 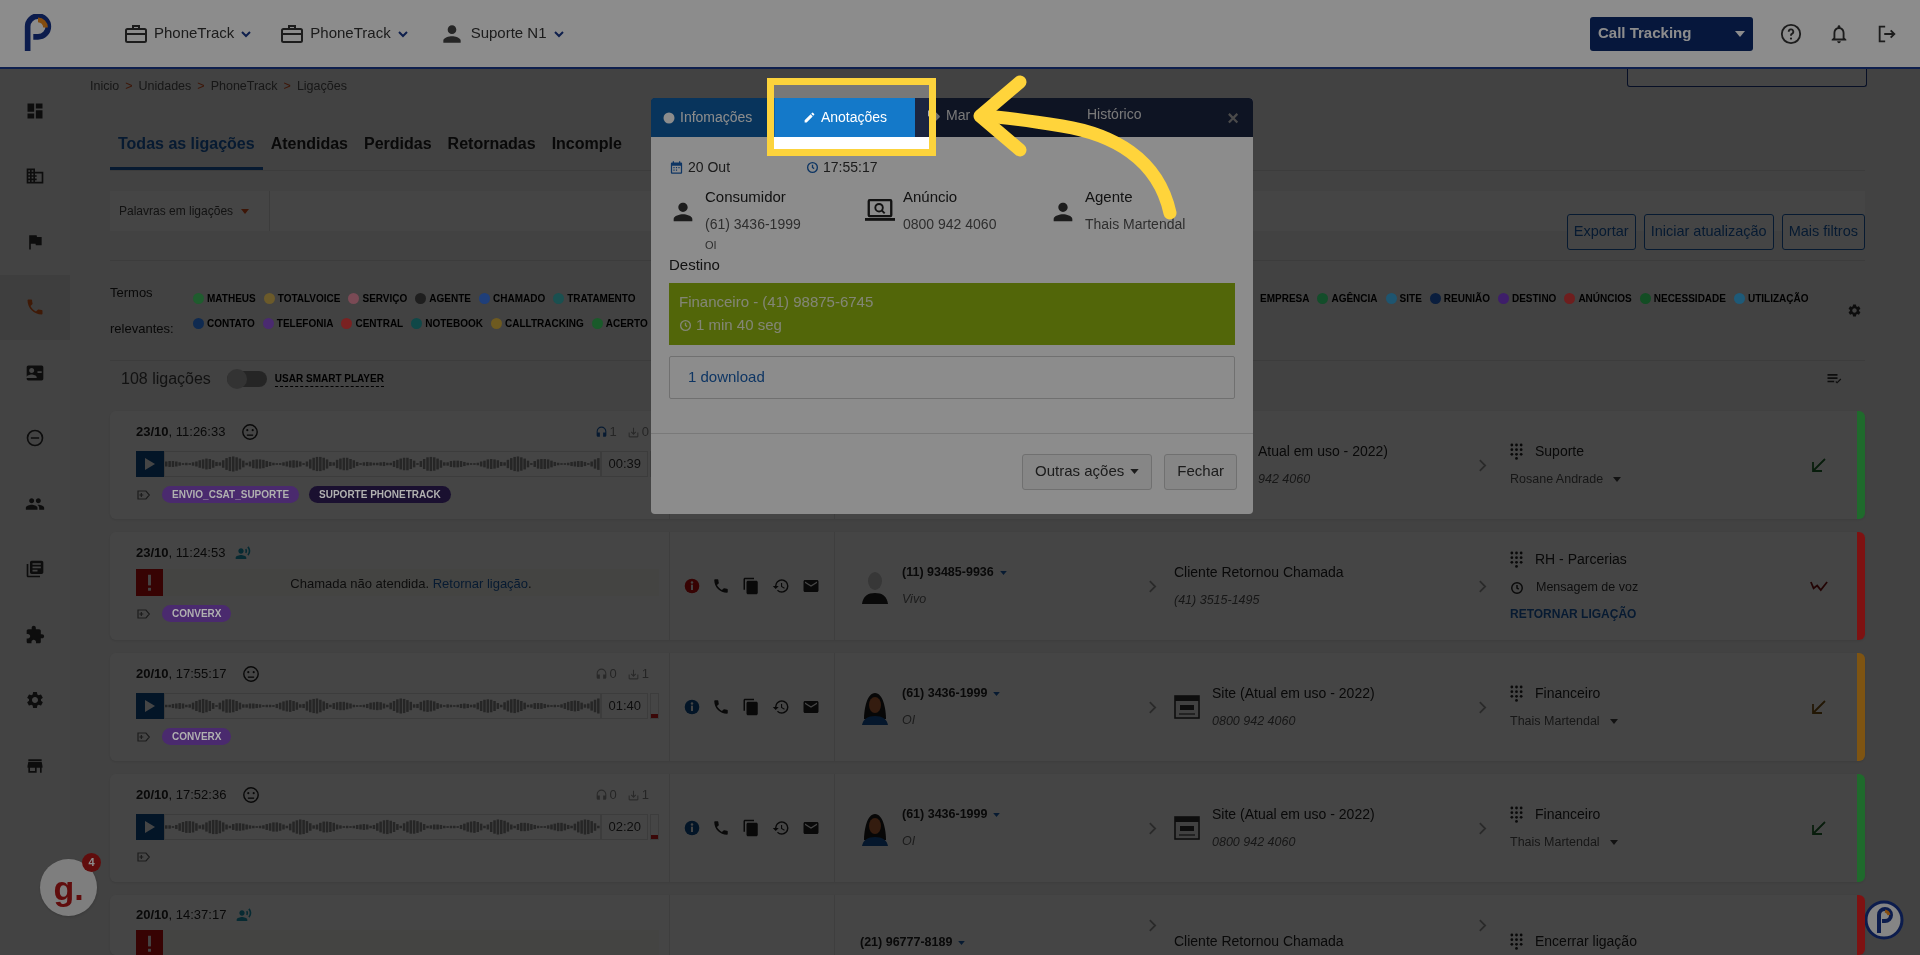 I want to click on destination-label: Destino, so click(x=695, y=265).